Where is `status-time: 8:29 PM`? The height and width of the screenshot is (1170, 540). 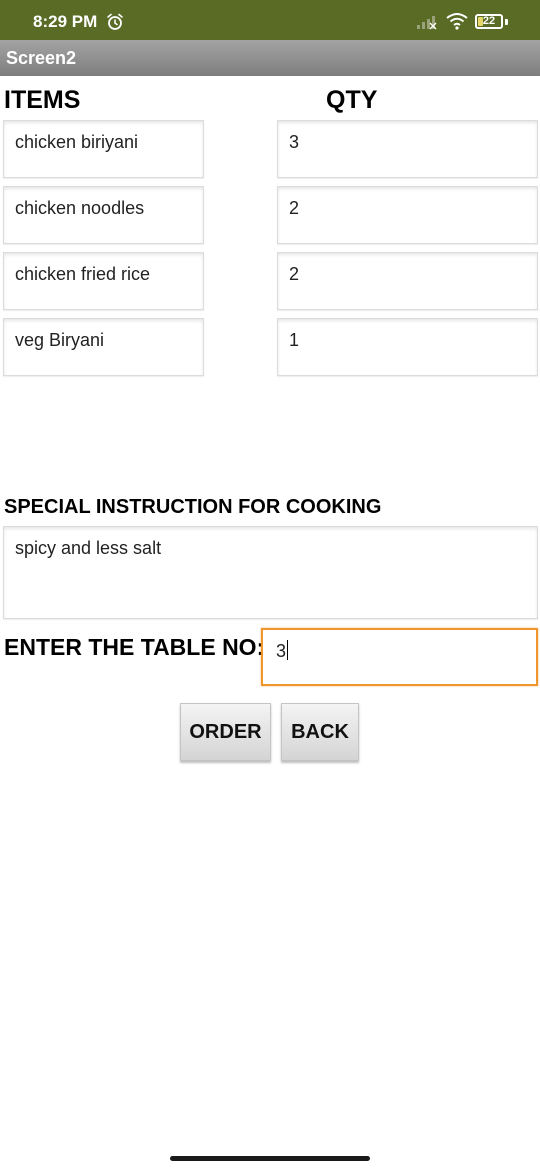 status-time: 8:29 PM is located at coordinates (65, 21).